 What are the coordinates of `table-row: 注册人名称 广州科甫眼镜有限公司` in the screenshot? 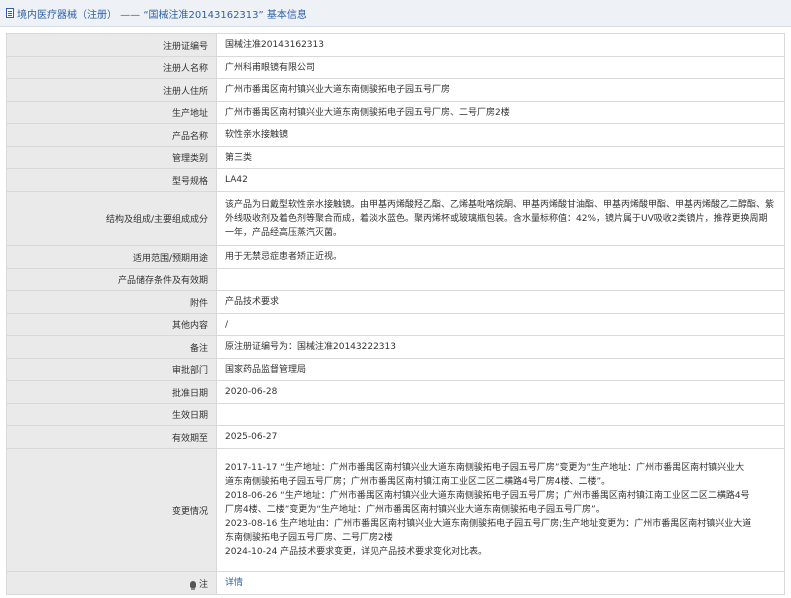 It's located at (395, 67).